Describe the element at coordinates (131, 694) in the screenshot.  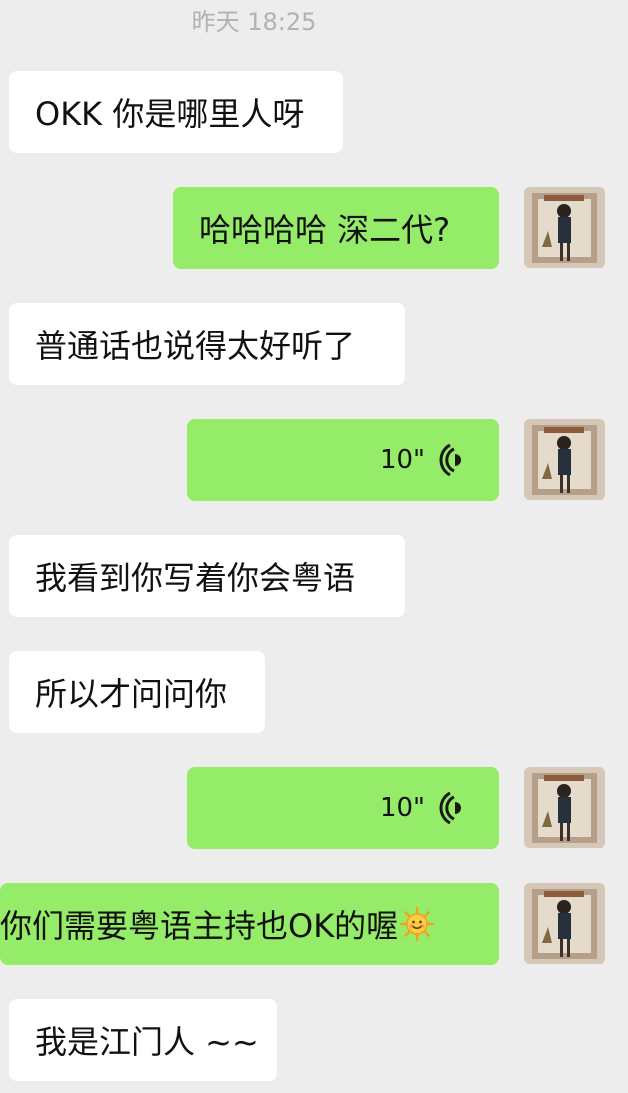
I see `message-text: 所以才问问你` at that location.